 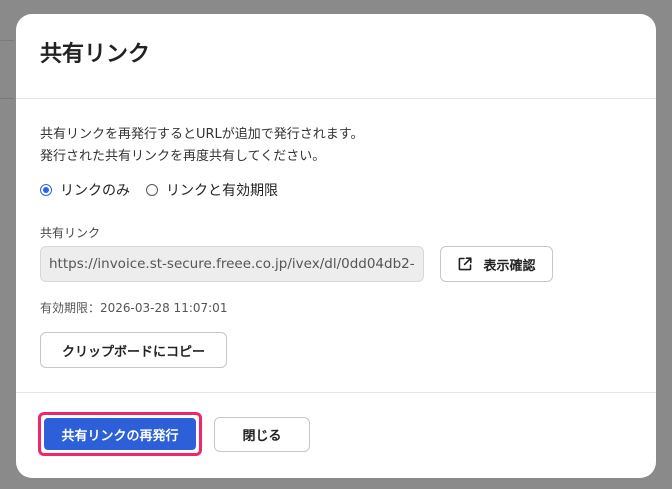 I want to click on view-link-button-label: 表示確認, so click(x=509, y=266).